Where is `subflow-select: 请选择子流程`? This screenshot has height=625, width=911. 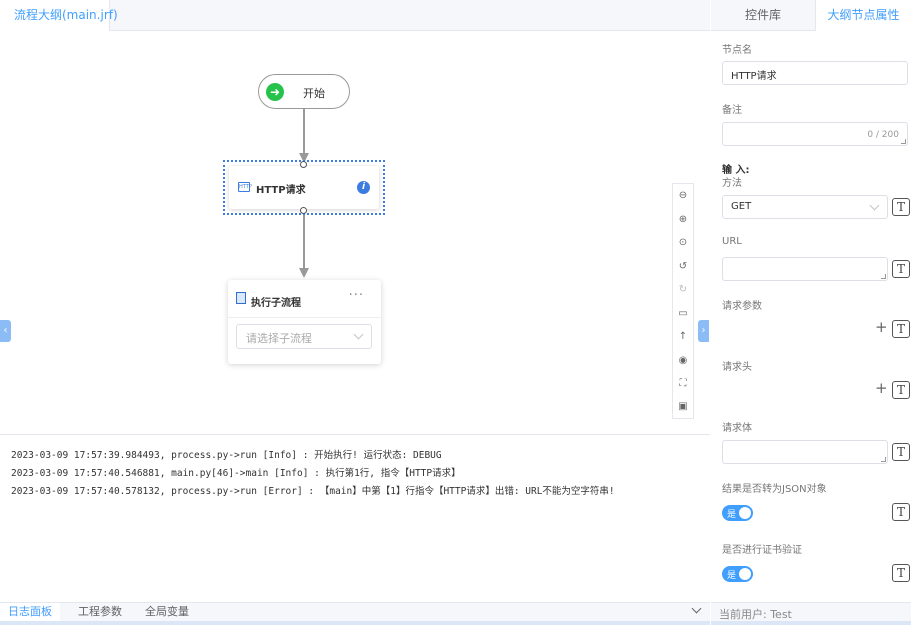
subflow-select: 请选择子流程 is located at coordinates (304, 336).